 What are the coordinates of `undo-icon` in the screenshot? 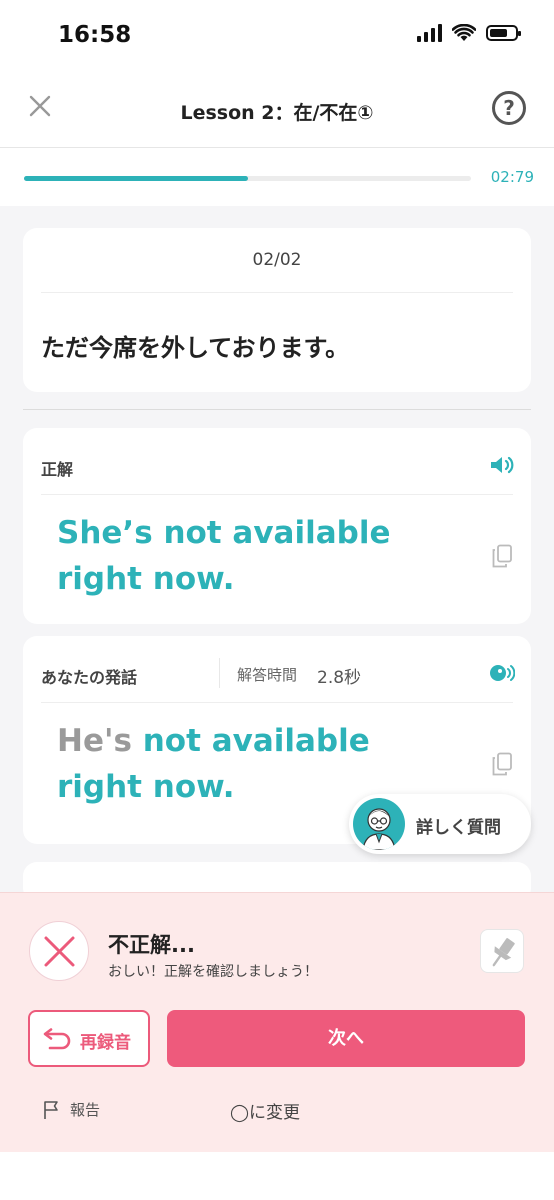 It's located at (57, 1039).